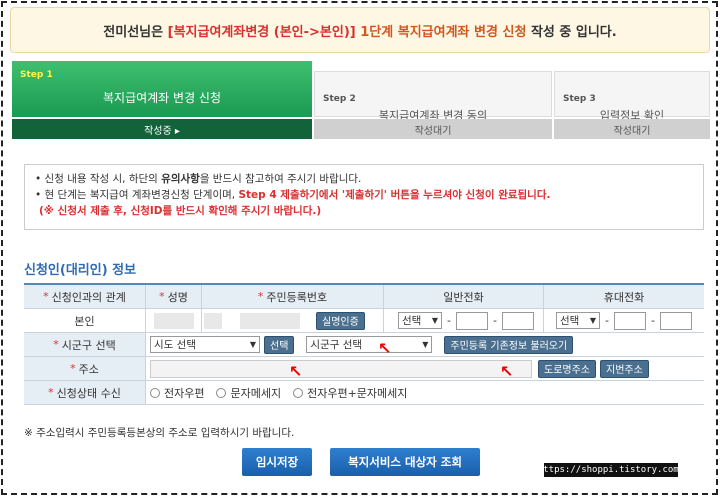  I want to click on jibun-address-button: 지번주소, so click(624, 368).